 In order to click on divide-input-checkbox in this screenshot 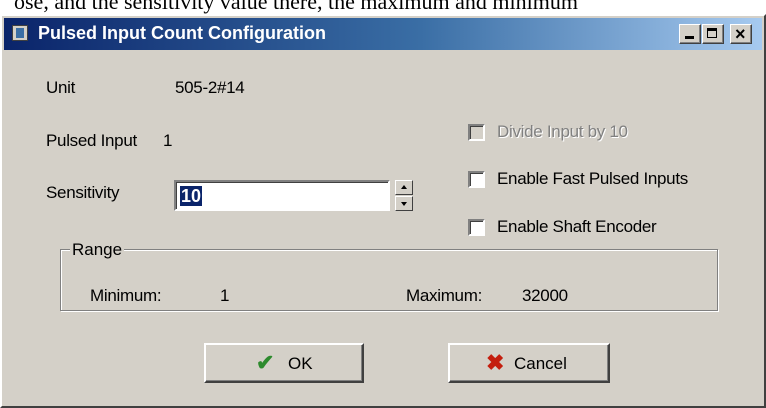, I will do `click(476, 132)`.